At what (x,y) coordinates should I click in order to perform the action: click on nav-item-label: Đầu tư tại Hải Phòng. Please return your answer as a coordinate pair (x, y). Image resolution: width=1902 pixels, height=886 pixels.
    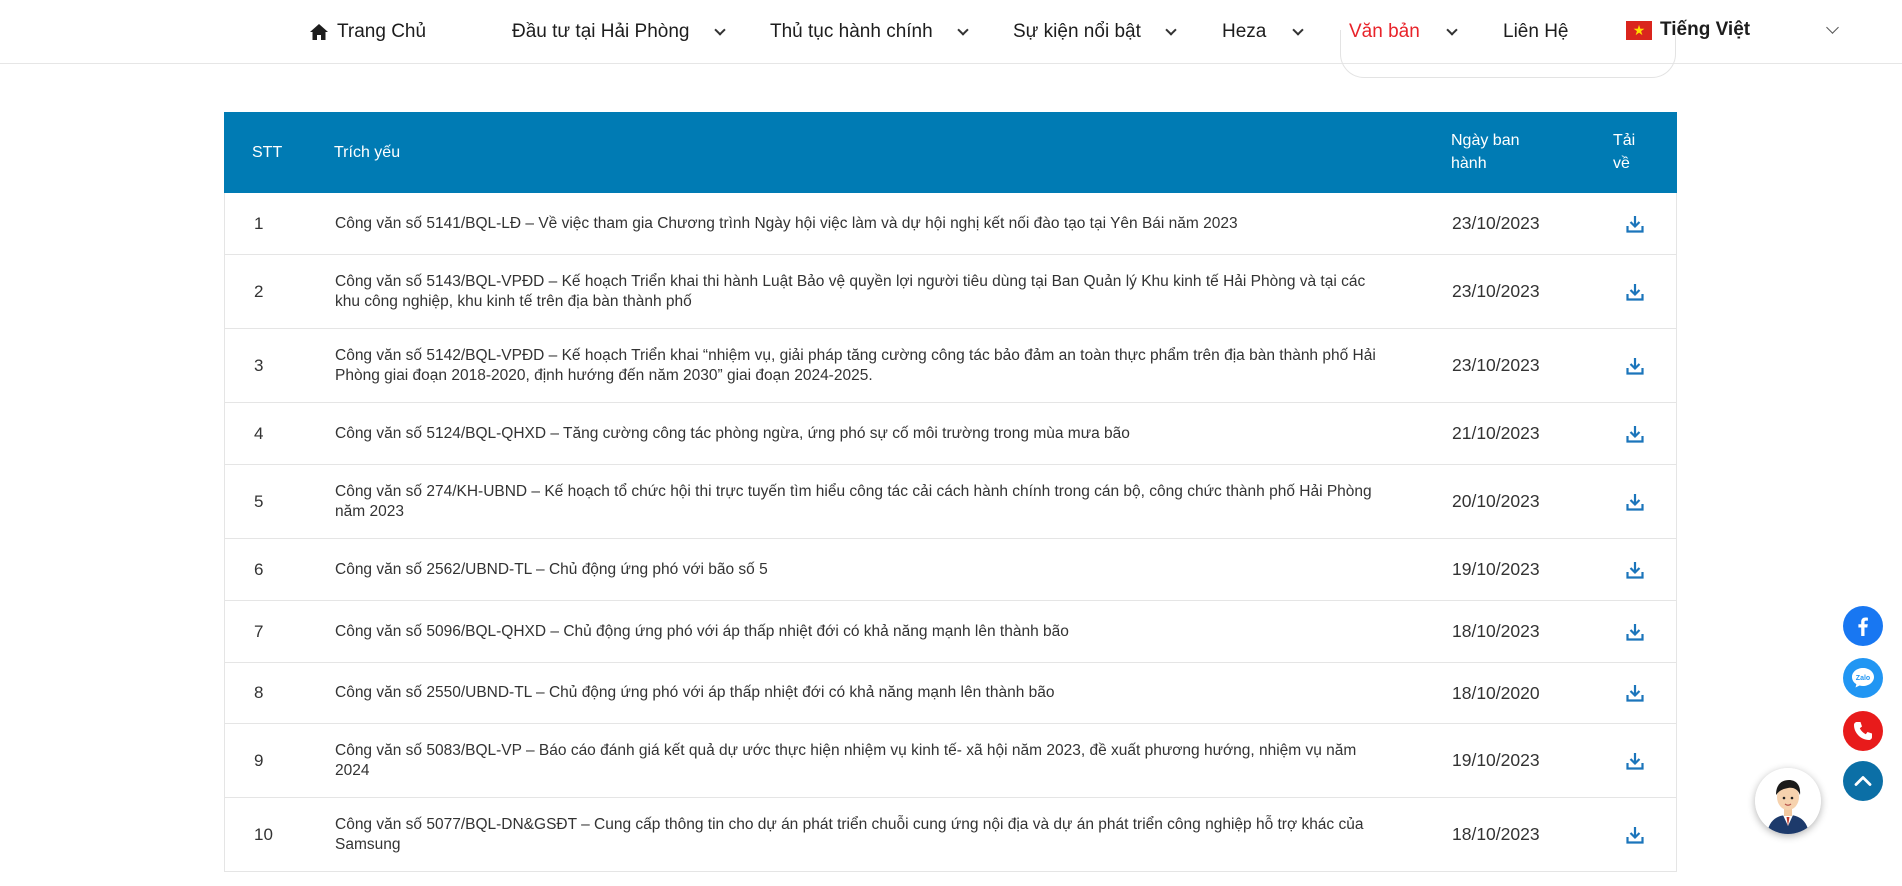
    Looking at the image, I should click on (601, 31).